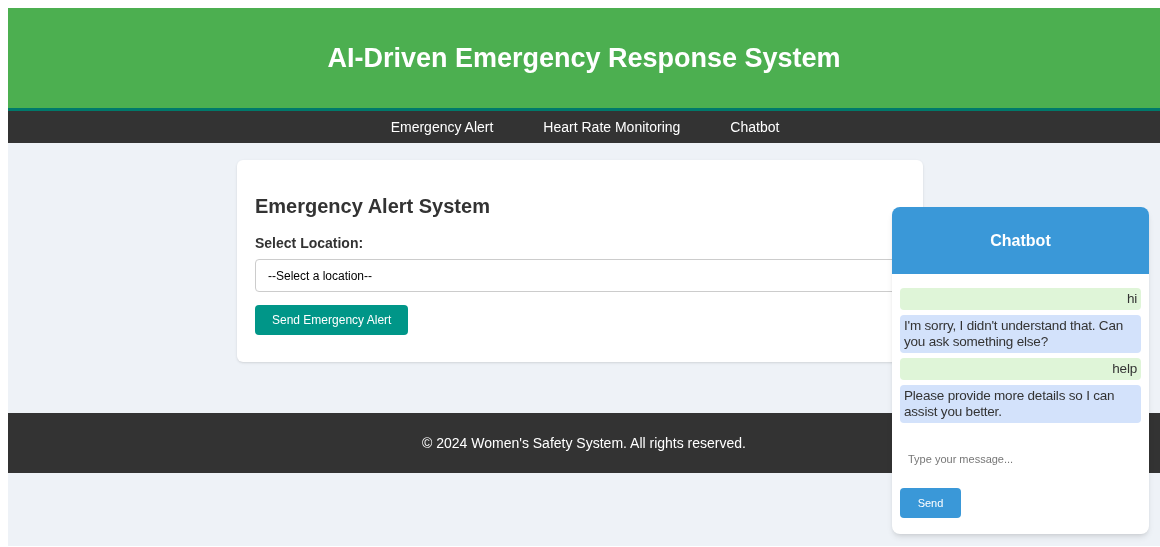 Image resolution: width=1160 pixels, height=547 pixels. I want to click on footer-text: © 2024 Women's Safety System. All rights reserved., so click(584, 443).